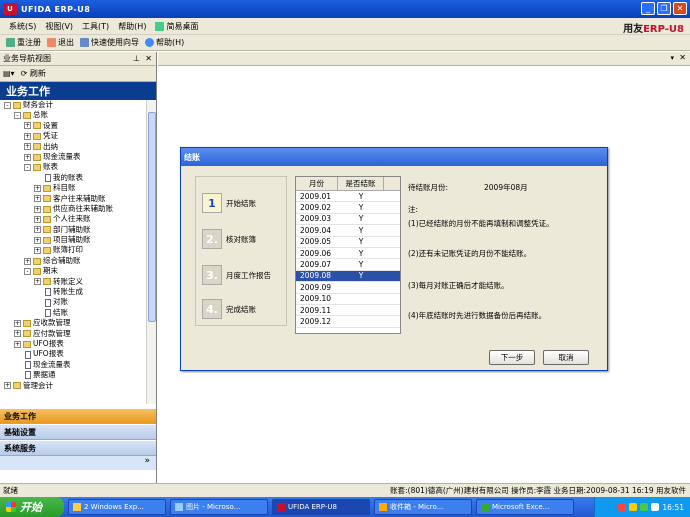  Describe the element at coordinates (348, 220) in the screenshot. I see `table-row: 2009.03 Y` at that location.